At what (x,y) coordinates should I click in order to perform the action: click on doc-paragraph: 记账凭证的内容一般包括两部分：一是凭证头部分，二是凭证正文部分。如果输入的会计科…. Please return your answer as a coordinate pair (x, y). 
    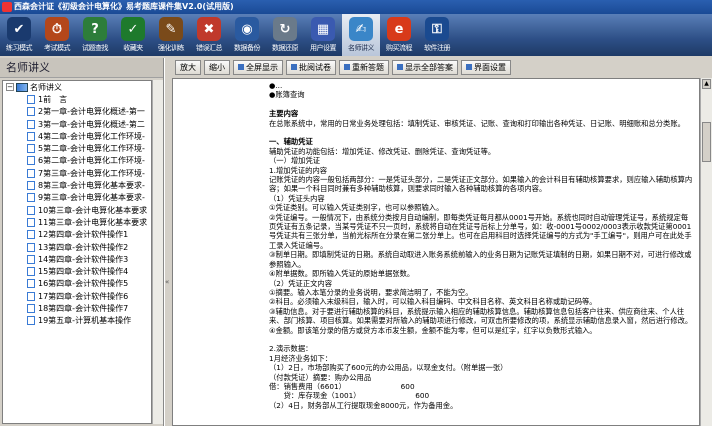
    Looking at the image, I should click on (481, 184).